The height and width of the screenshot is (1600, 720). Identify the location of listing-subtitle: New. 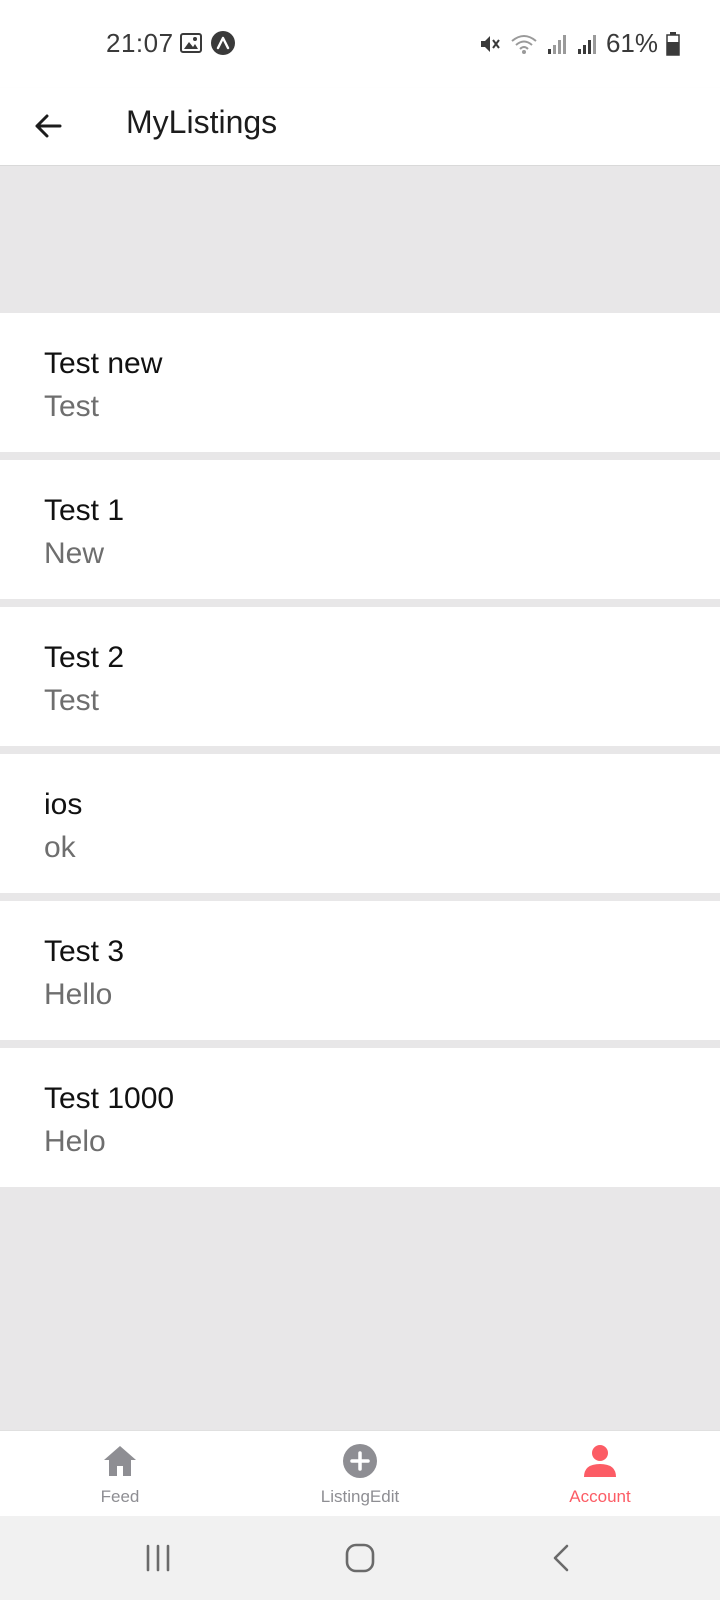
(74, 553).